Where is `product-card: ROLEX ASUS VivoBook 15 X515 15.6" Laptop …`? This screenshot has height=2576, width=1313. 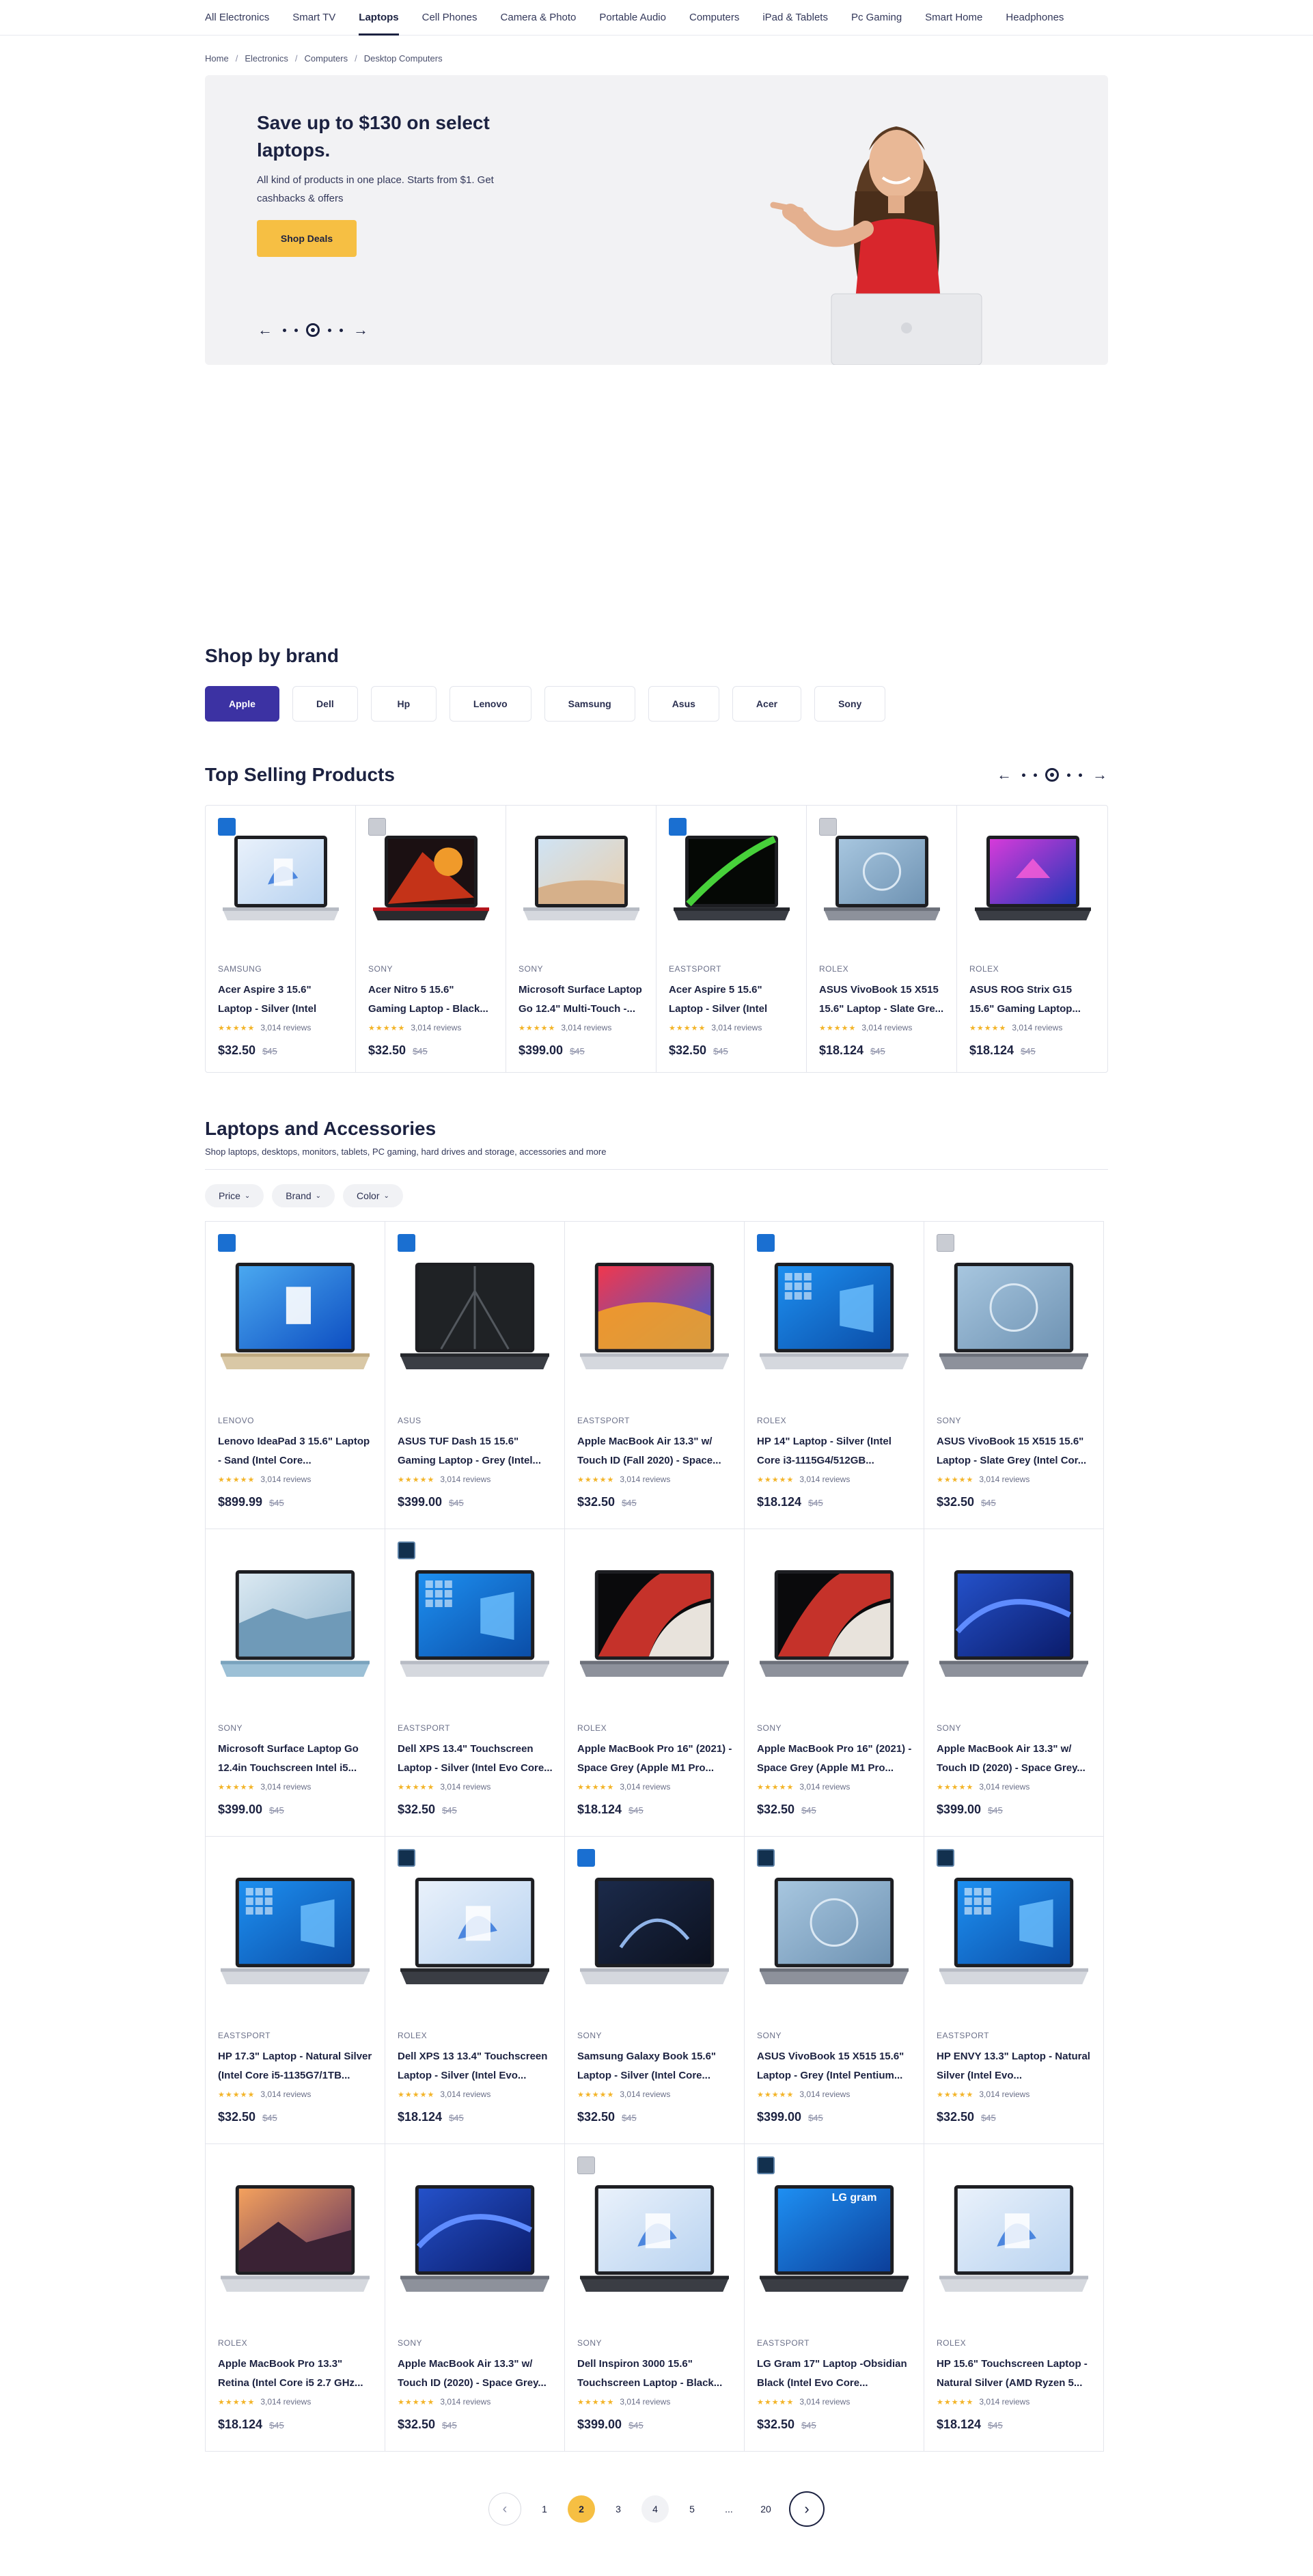
product-card: ROLEX ASUS VivoBook 15 X515 15.6" Laptop … is located at coordinates (882, 939).